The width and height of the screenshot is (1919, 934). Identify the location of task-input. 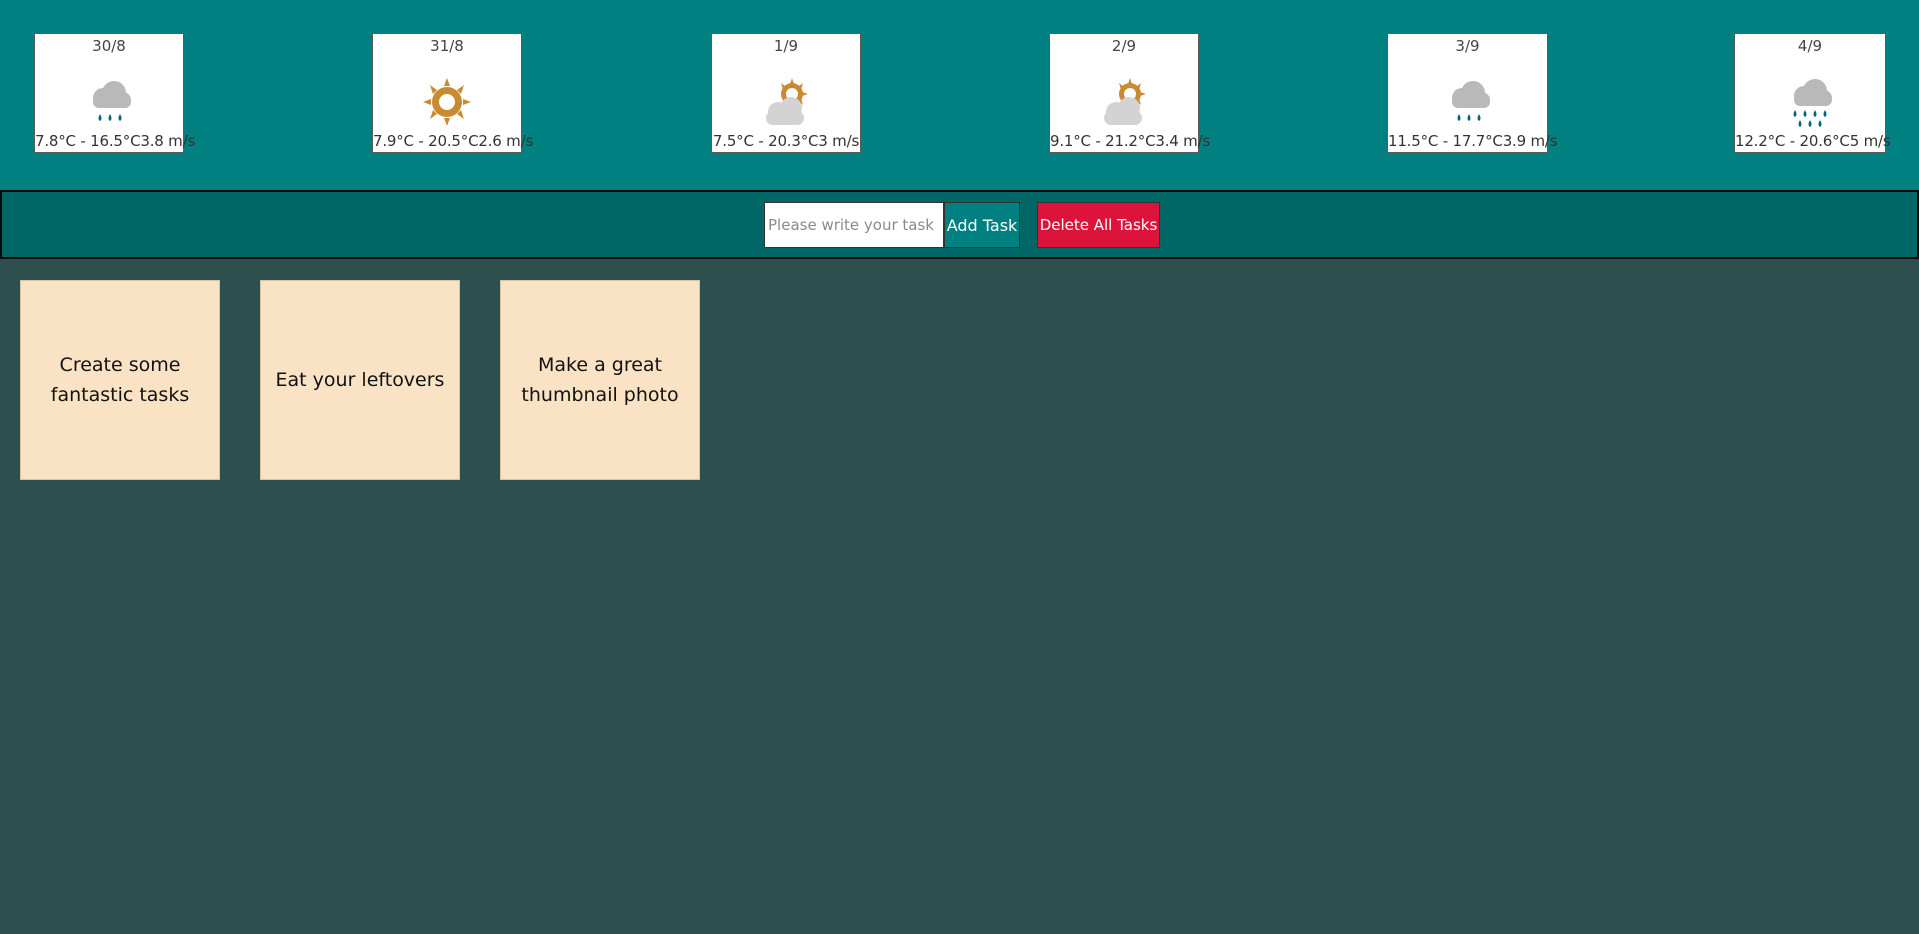
(854, 225).